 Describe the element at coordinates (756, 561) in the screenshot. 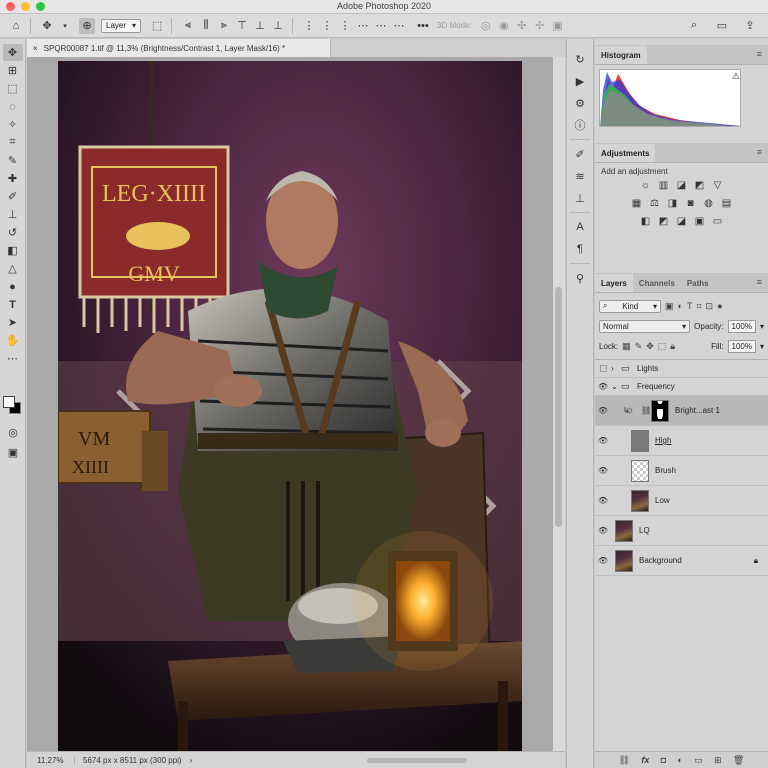

I see `lock-icon: 🔒︎` at that location.